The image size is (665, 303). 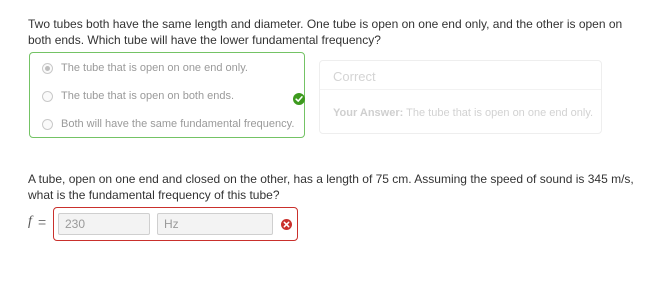 What do you see at coordinates (154, 68) in the screenshot?
I see `choice-label: The tube that is open on one end only.` at bounding box center [154, 68].